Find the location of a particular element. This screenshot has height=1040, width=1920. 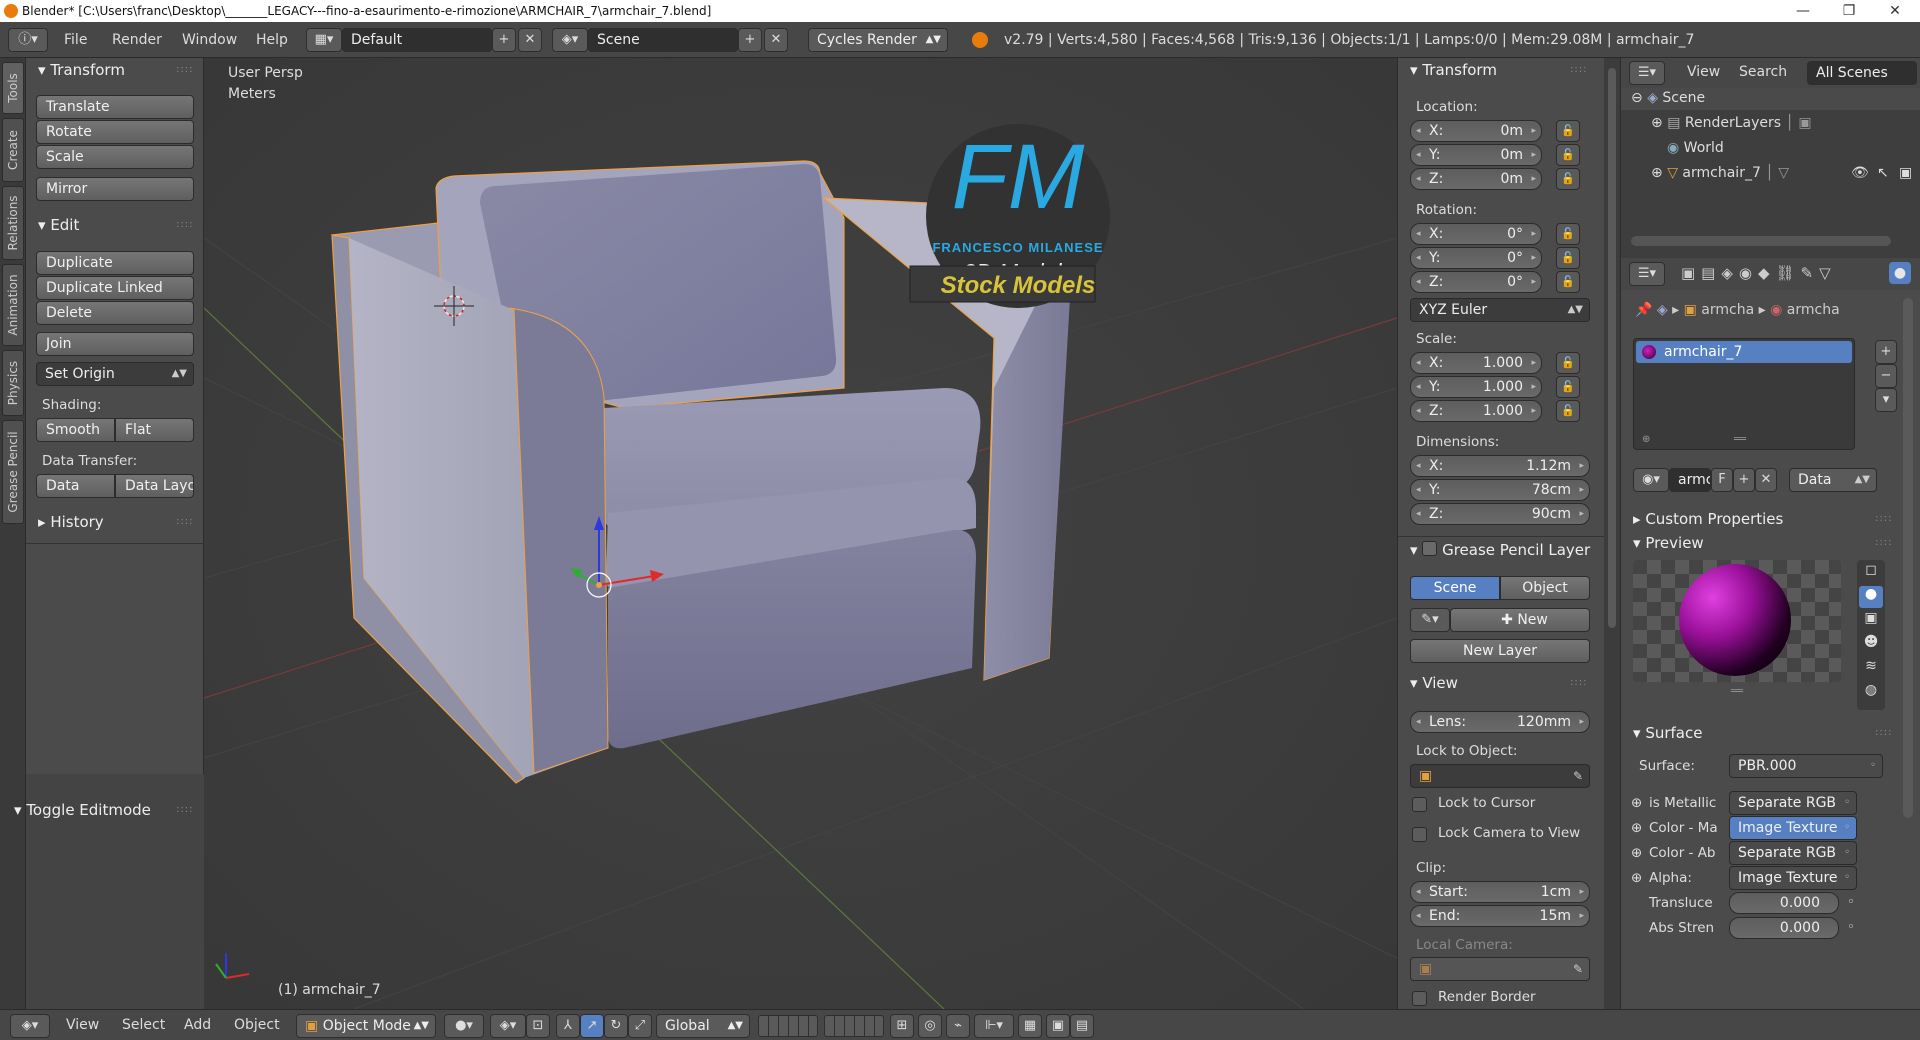

proportional-edit-icon: ◎ is located at coordinates (930, 1026).